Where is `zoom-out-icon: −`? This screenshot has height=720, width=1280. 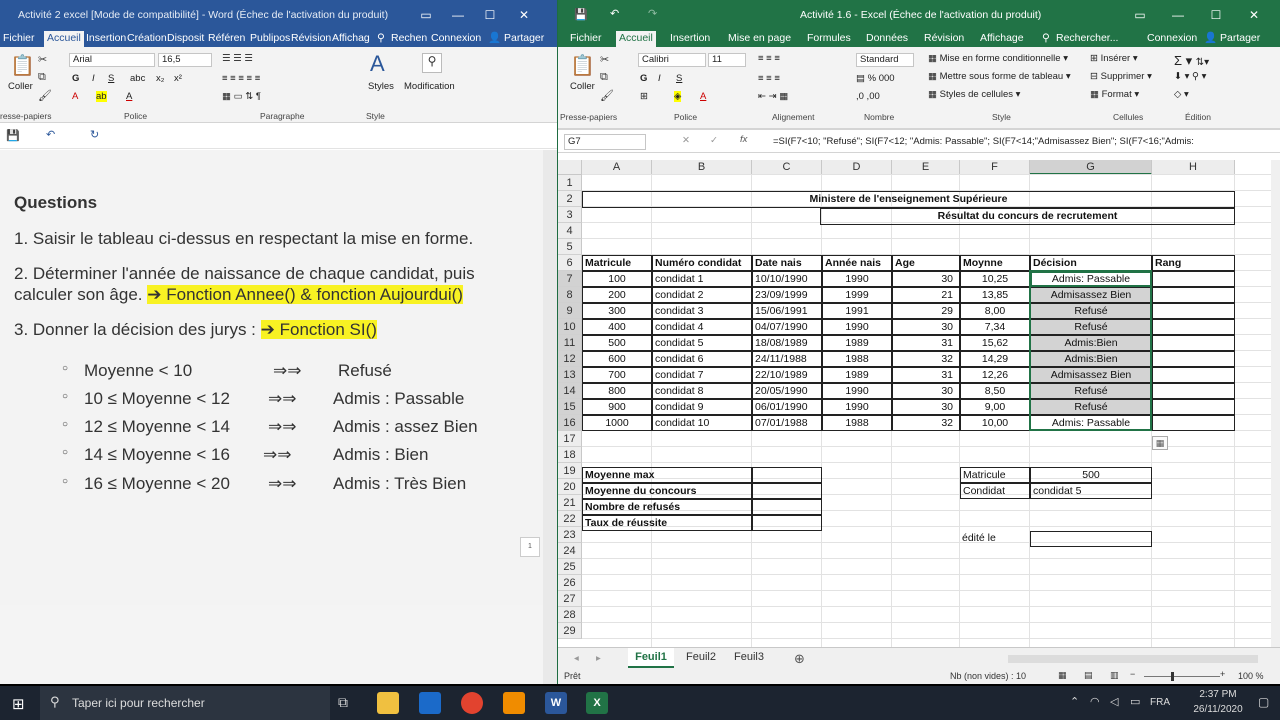 zoom-out-icon: − is located at coordinates (1132, 674).